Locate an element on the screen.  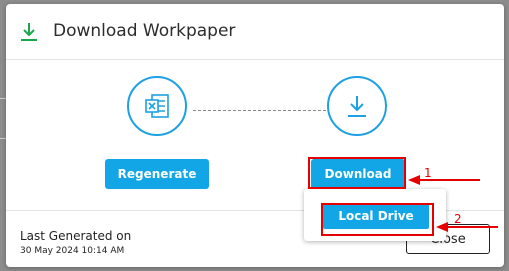
step-1-arrow is located at coordinates (444, 180).